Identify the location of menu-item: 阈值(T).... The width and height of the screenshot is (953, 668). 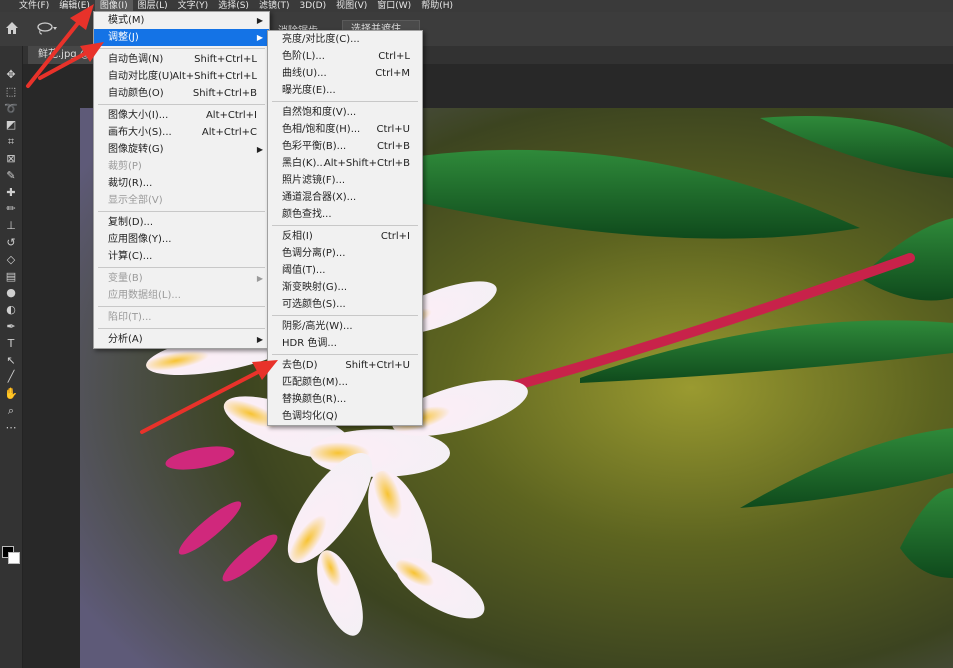
(345, 270).